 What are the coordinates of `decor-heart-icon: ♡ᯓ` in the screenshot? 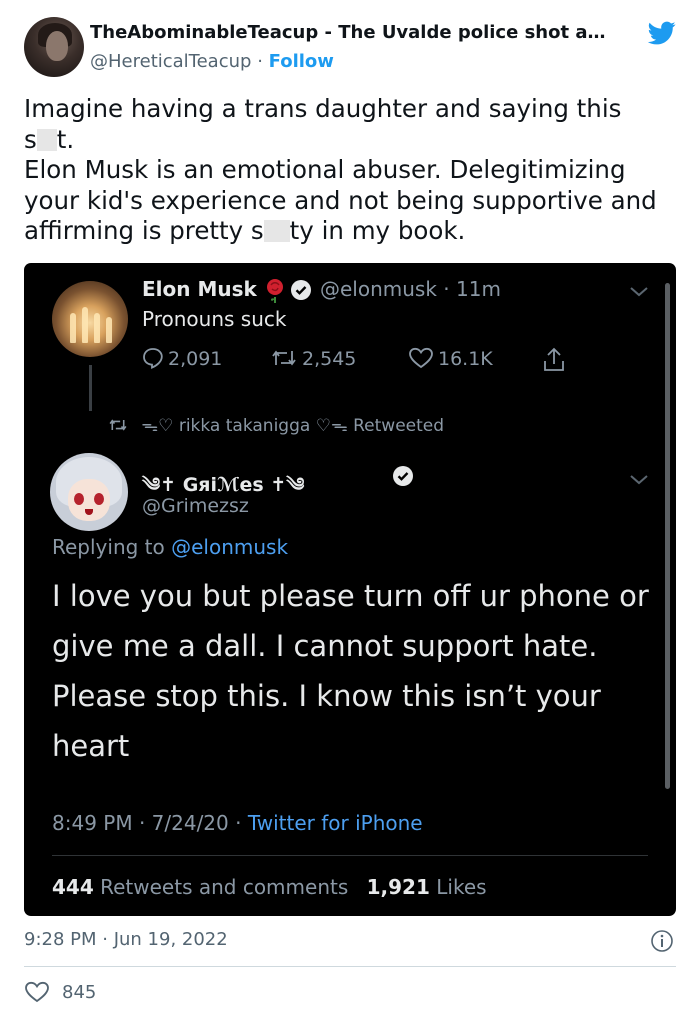 It's located at (331, 426).